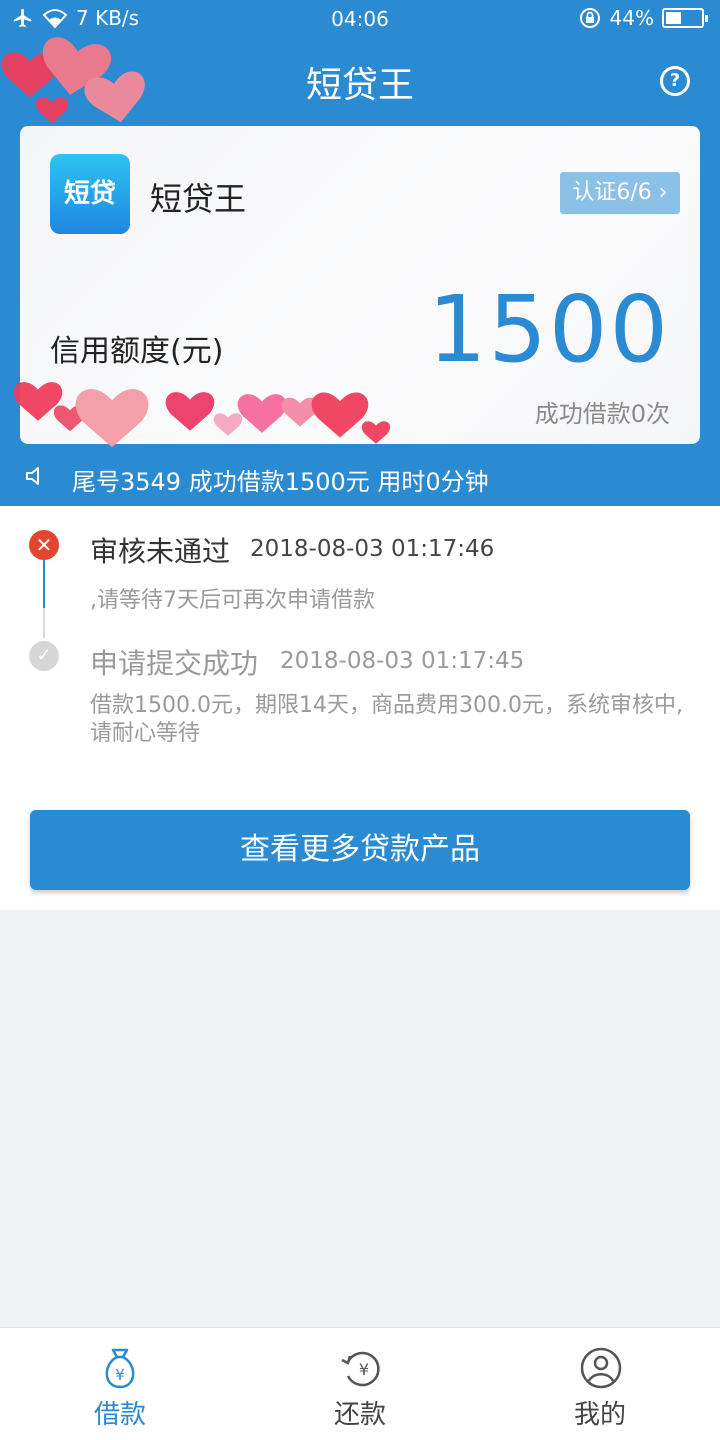  What do you see at coordinates (174, 663) in the screenshot?
I see `timeline-title: 申请提交成功` at bounding box center [174, 663].